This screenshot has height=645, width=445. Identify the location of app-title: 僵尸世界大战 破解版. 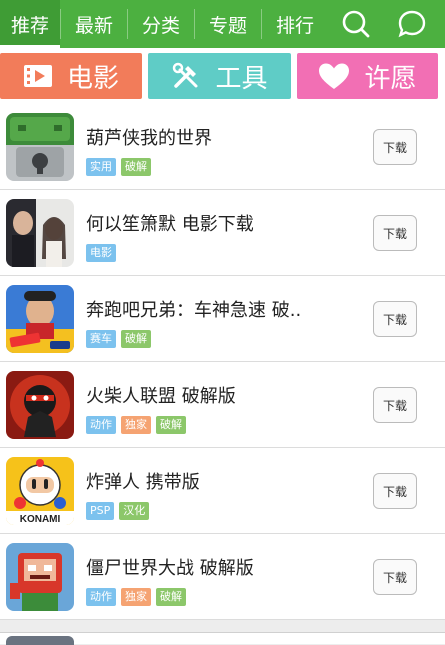
(170, 568).